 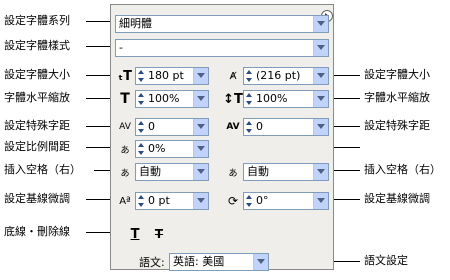 I want to click on character-rotation-icon: ⟳, so click(x=233, y=201).